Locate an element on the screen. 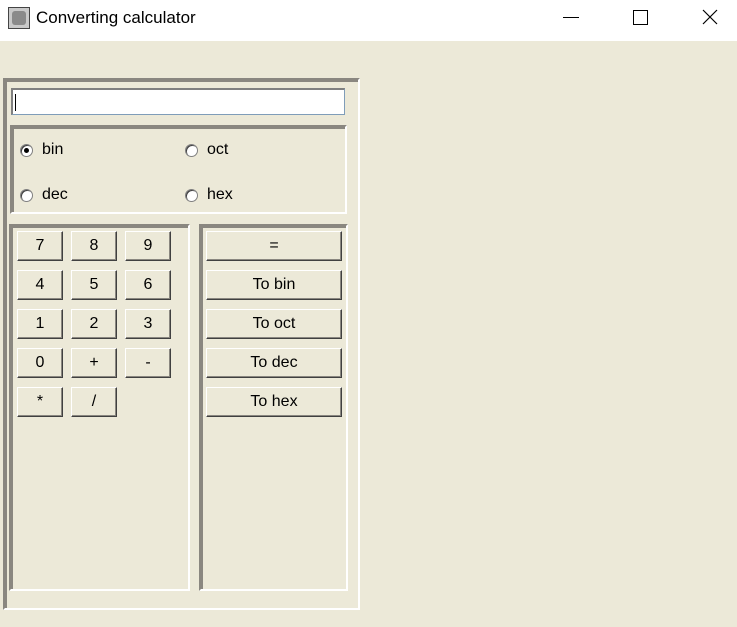 Image resolution: width=737 pixels, height=627 pixels. text-caret is located at coordinates (15, 102).